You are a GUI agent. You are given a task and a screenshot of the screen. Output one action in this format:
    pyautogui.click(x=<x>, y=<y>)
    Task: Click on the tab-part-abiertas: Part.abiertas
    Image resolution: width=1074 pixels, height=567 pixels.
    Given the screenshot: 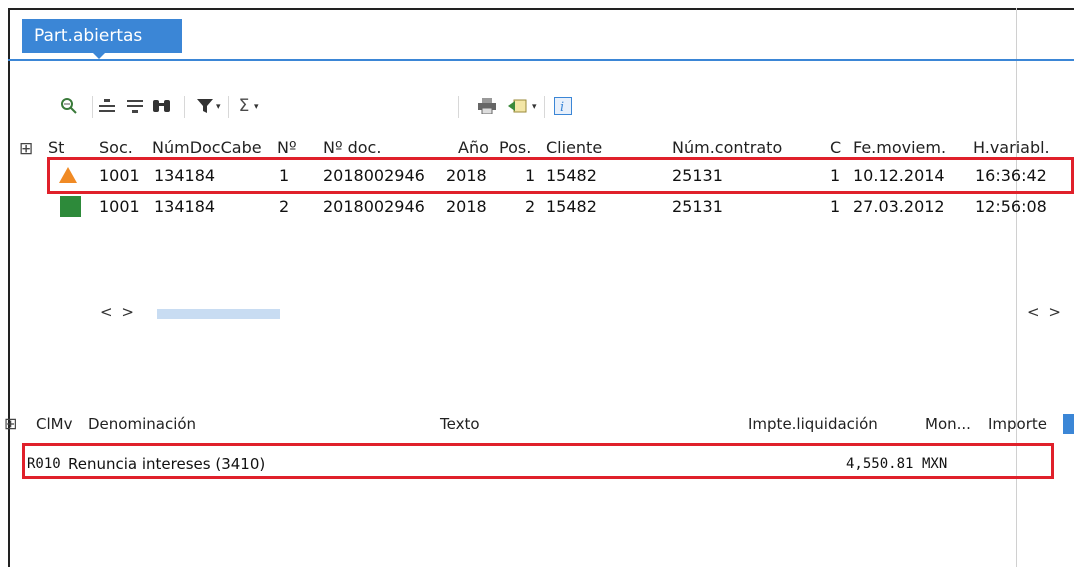 What is the action you would take?
    pyautogui.click(x=102, y=36)
    